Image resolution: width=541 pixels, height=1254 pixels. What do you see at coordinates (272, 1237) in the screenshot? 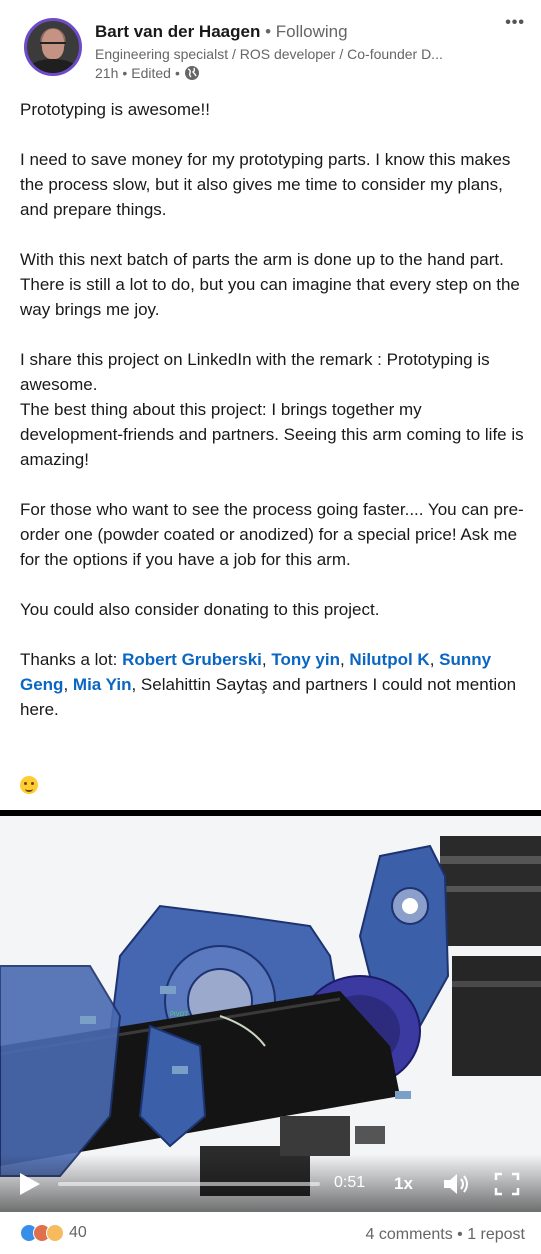
I see `social-counts: 40 4 comments • 1 repost` at bounding box center [272, 1237].